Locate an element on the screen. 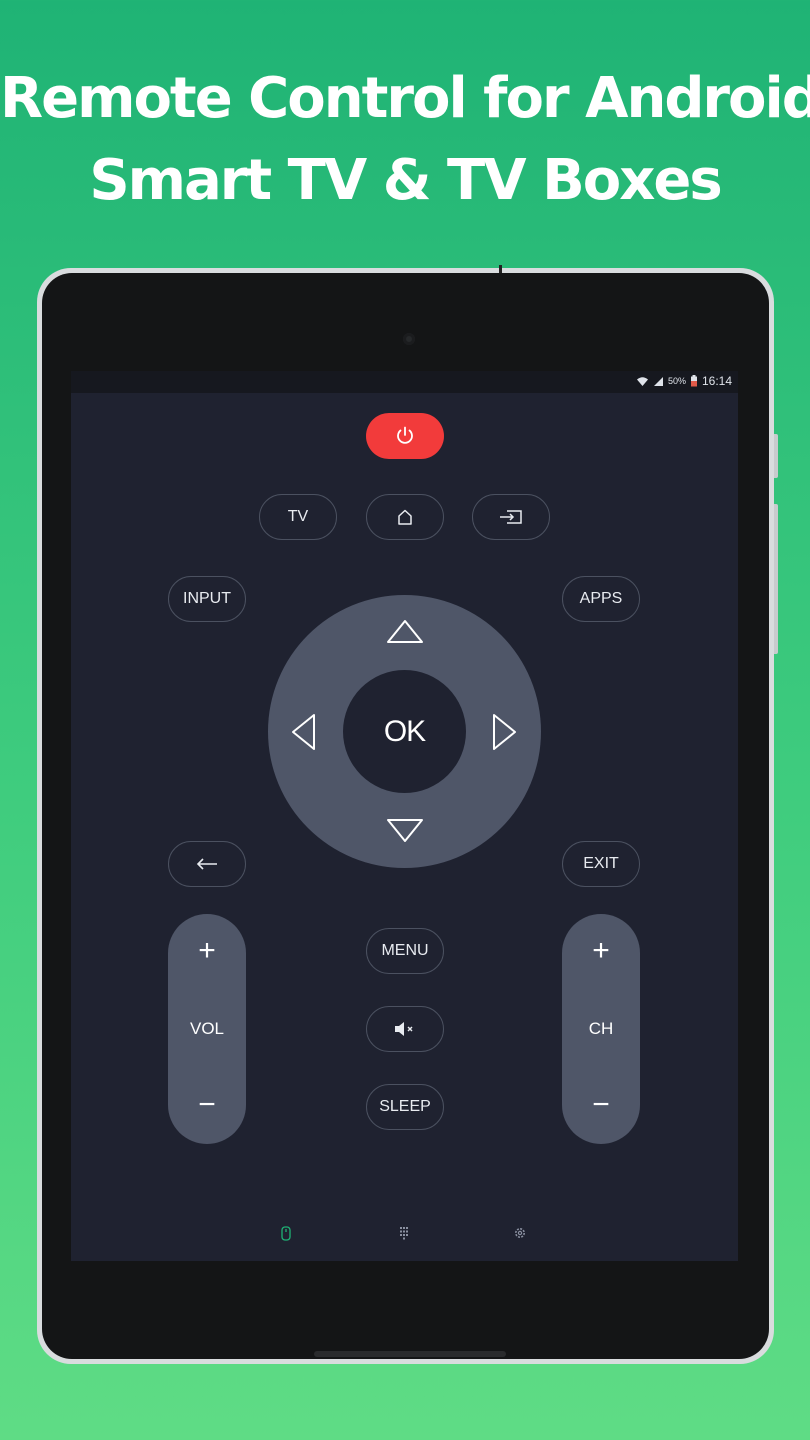  remote-icon is located at coordinates (286, 1233).